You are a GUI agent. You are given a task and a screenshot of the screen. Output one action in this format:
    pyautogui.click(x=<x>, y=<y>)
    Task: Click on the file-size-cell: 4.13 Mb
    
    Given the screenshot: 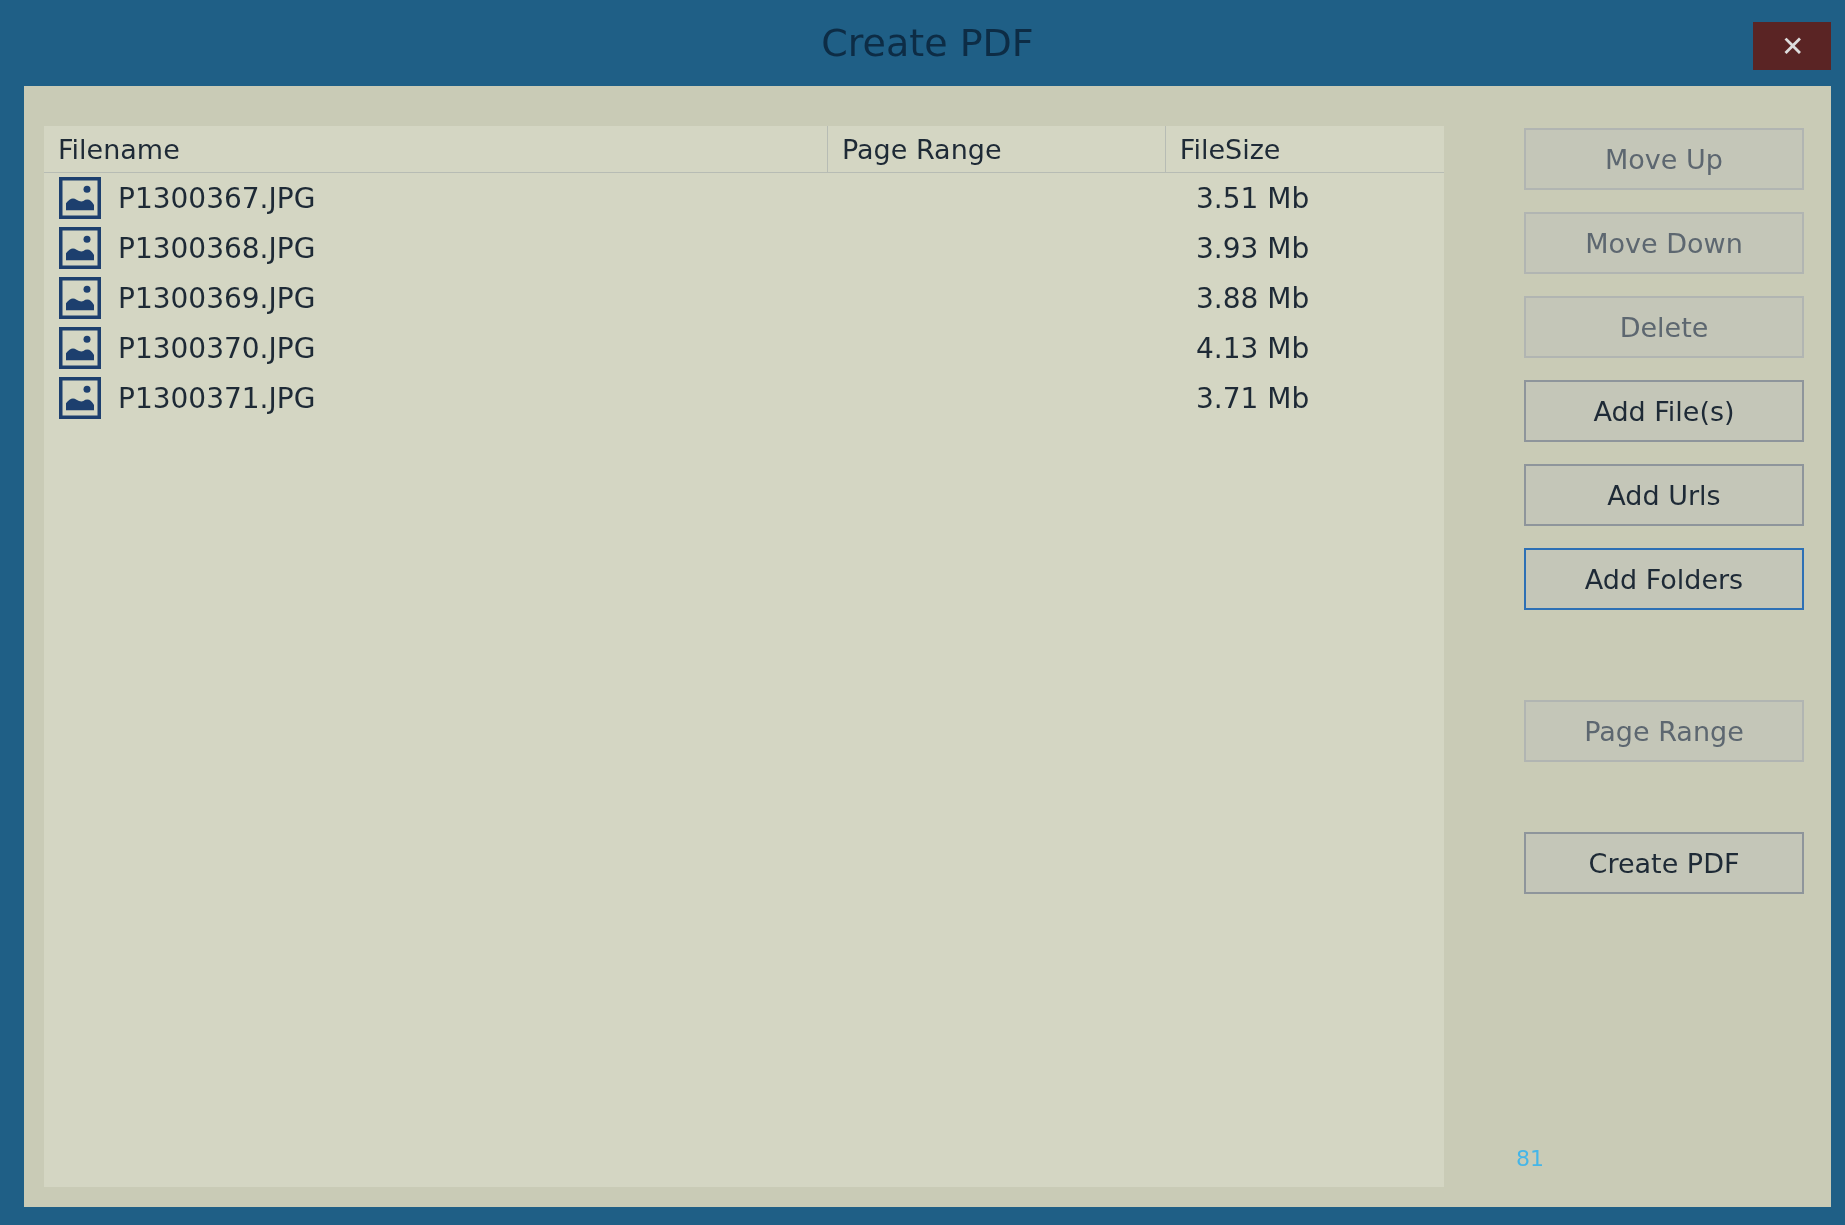 What is the action you would take?
    pyautogui.click(x=1253, y=348)
    